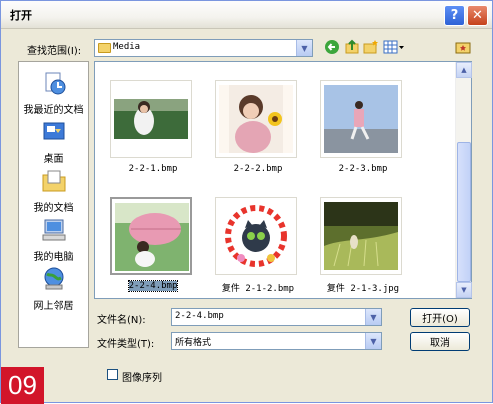 The width and height of the screenshot is (493, 404). I want to click on cancel-button: 取消, so click(440, 341).